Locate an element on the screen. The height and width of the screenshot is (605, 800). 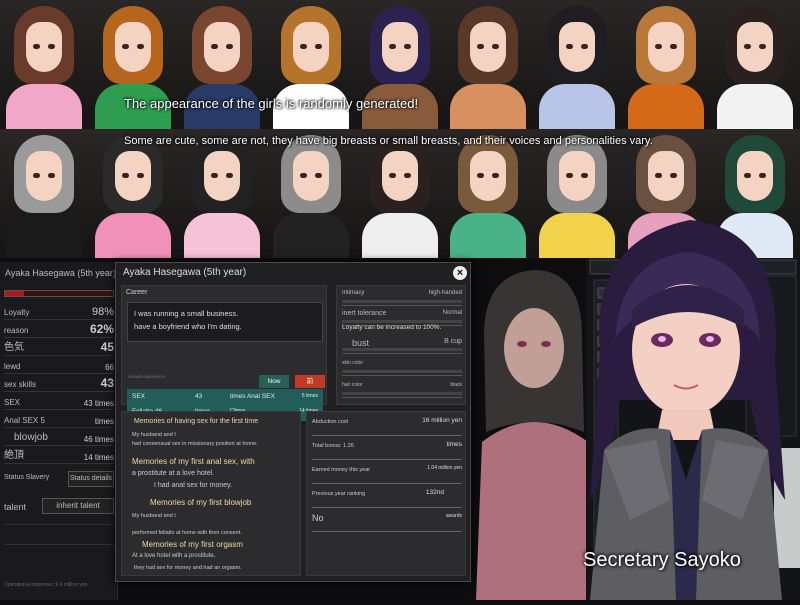
close-icon: × is located at coordinates (460, 273).